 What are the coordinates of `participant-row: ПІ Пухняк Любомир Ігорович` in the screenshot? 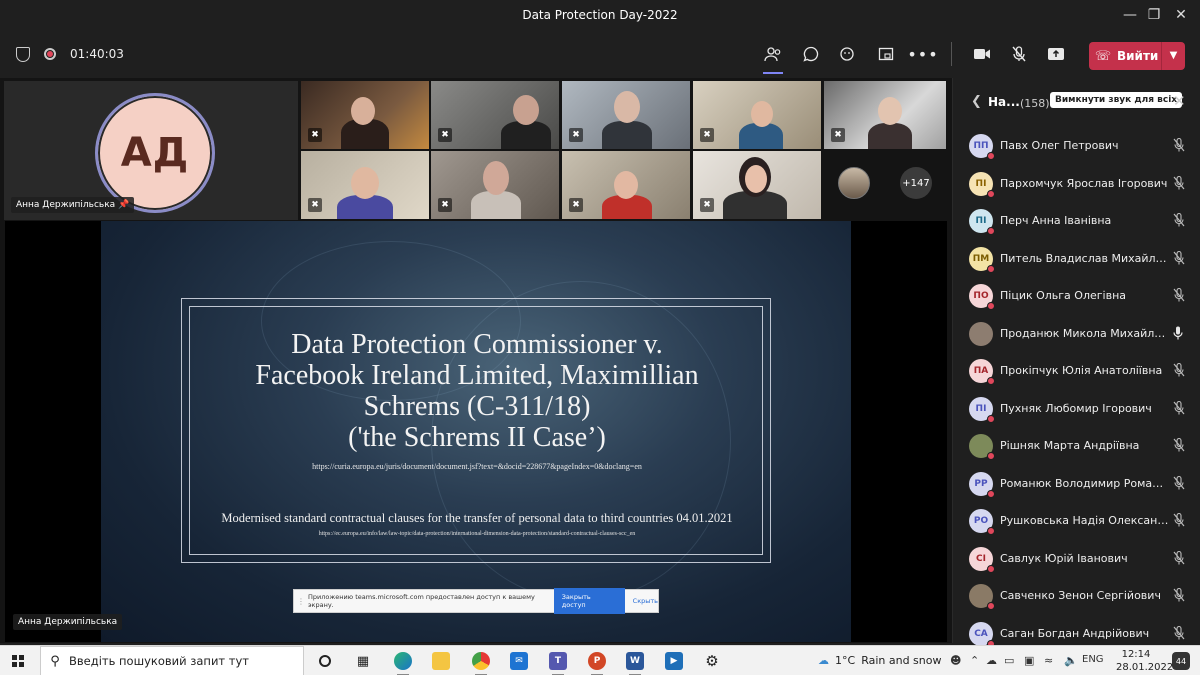 It's located at (1076, 409).